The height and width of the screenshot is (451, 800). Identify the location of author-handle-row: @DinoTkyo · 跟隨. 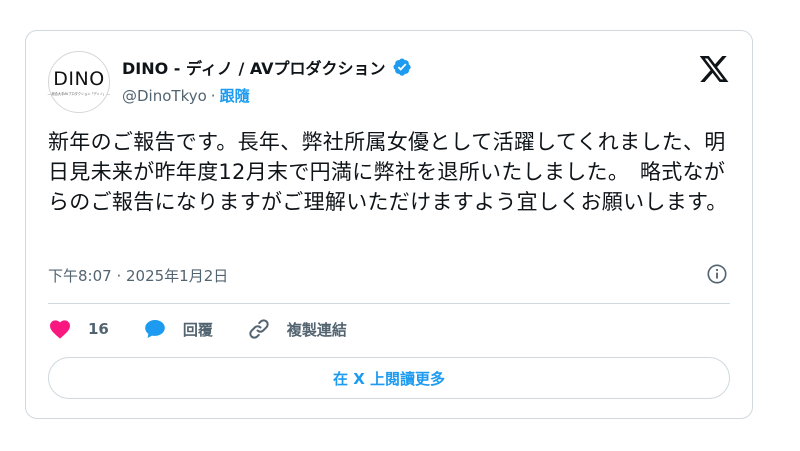
(186, 95).